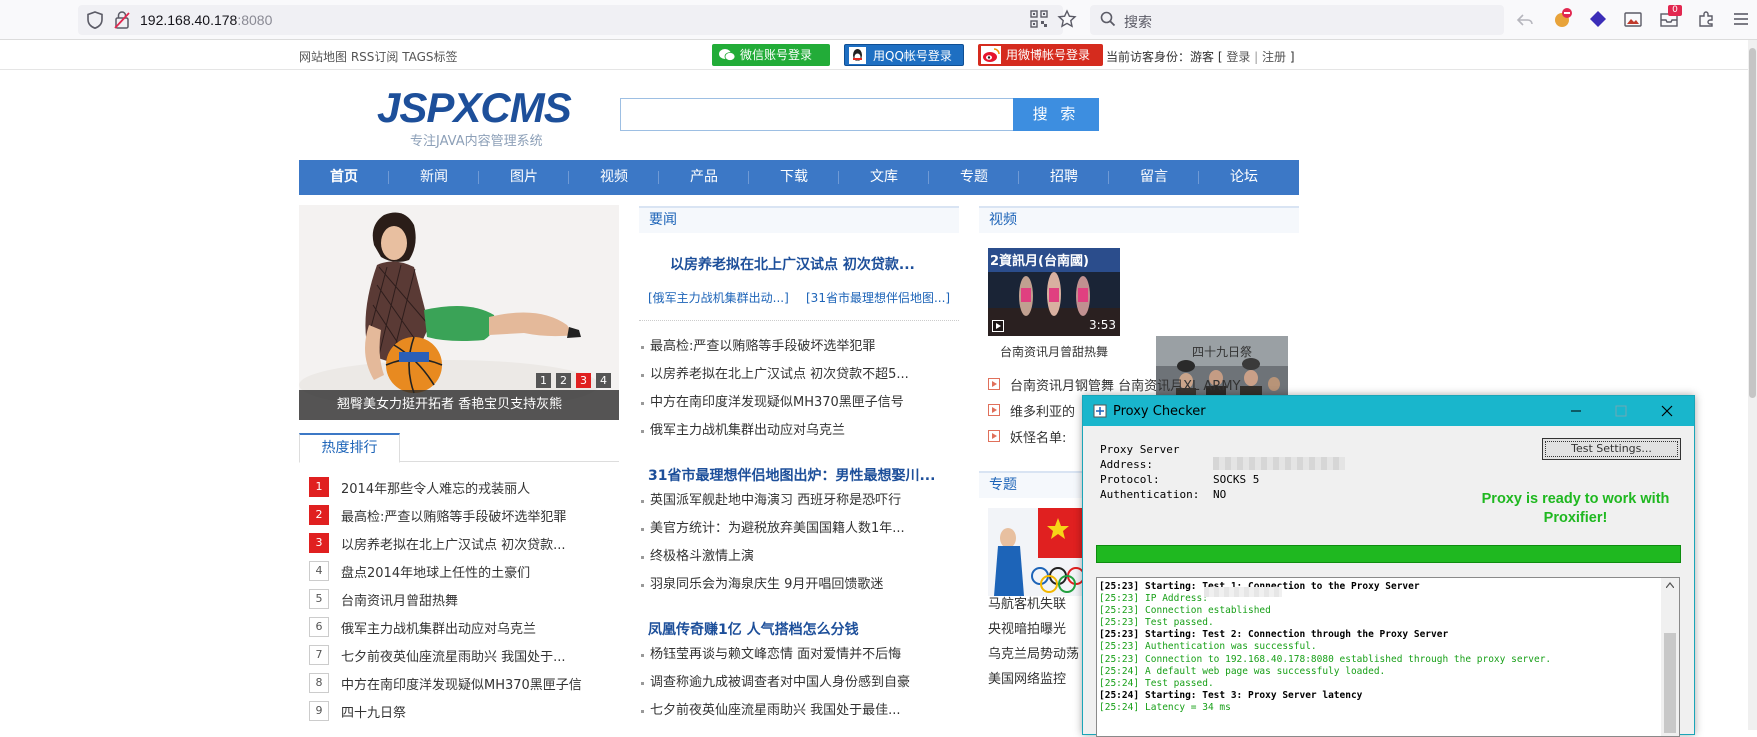  Describe the element at coordinates (459, 312) in the screenshot. I see `hero-slideshow-image` at that location.